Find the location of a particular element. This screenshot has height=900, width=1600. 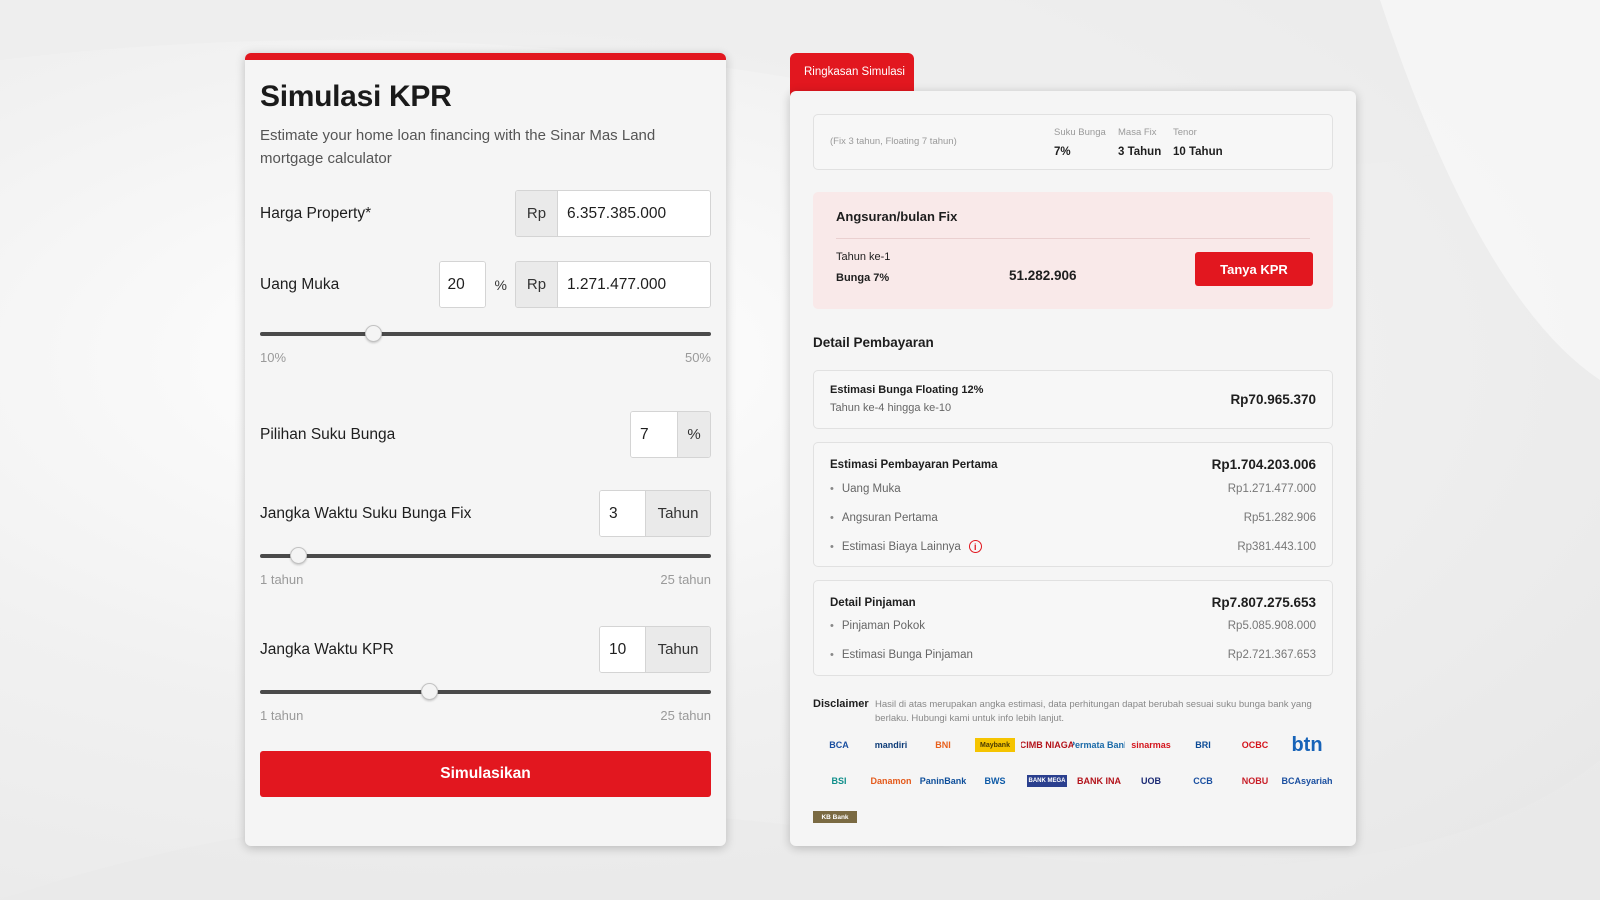

loan-detail-header: Detail Pinjaman Rp7.807.275.653 is located at coordinates (1073, 602).